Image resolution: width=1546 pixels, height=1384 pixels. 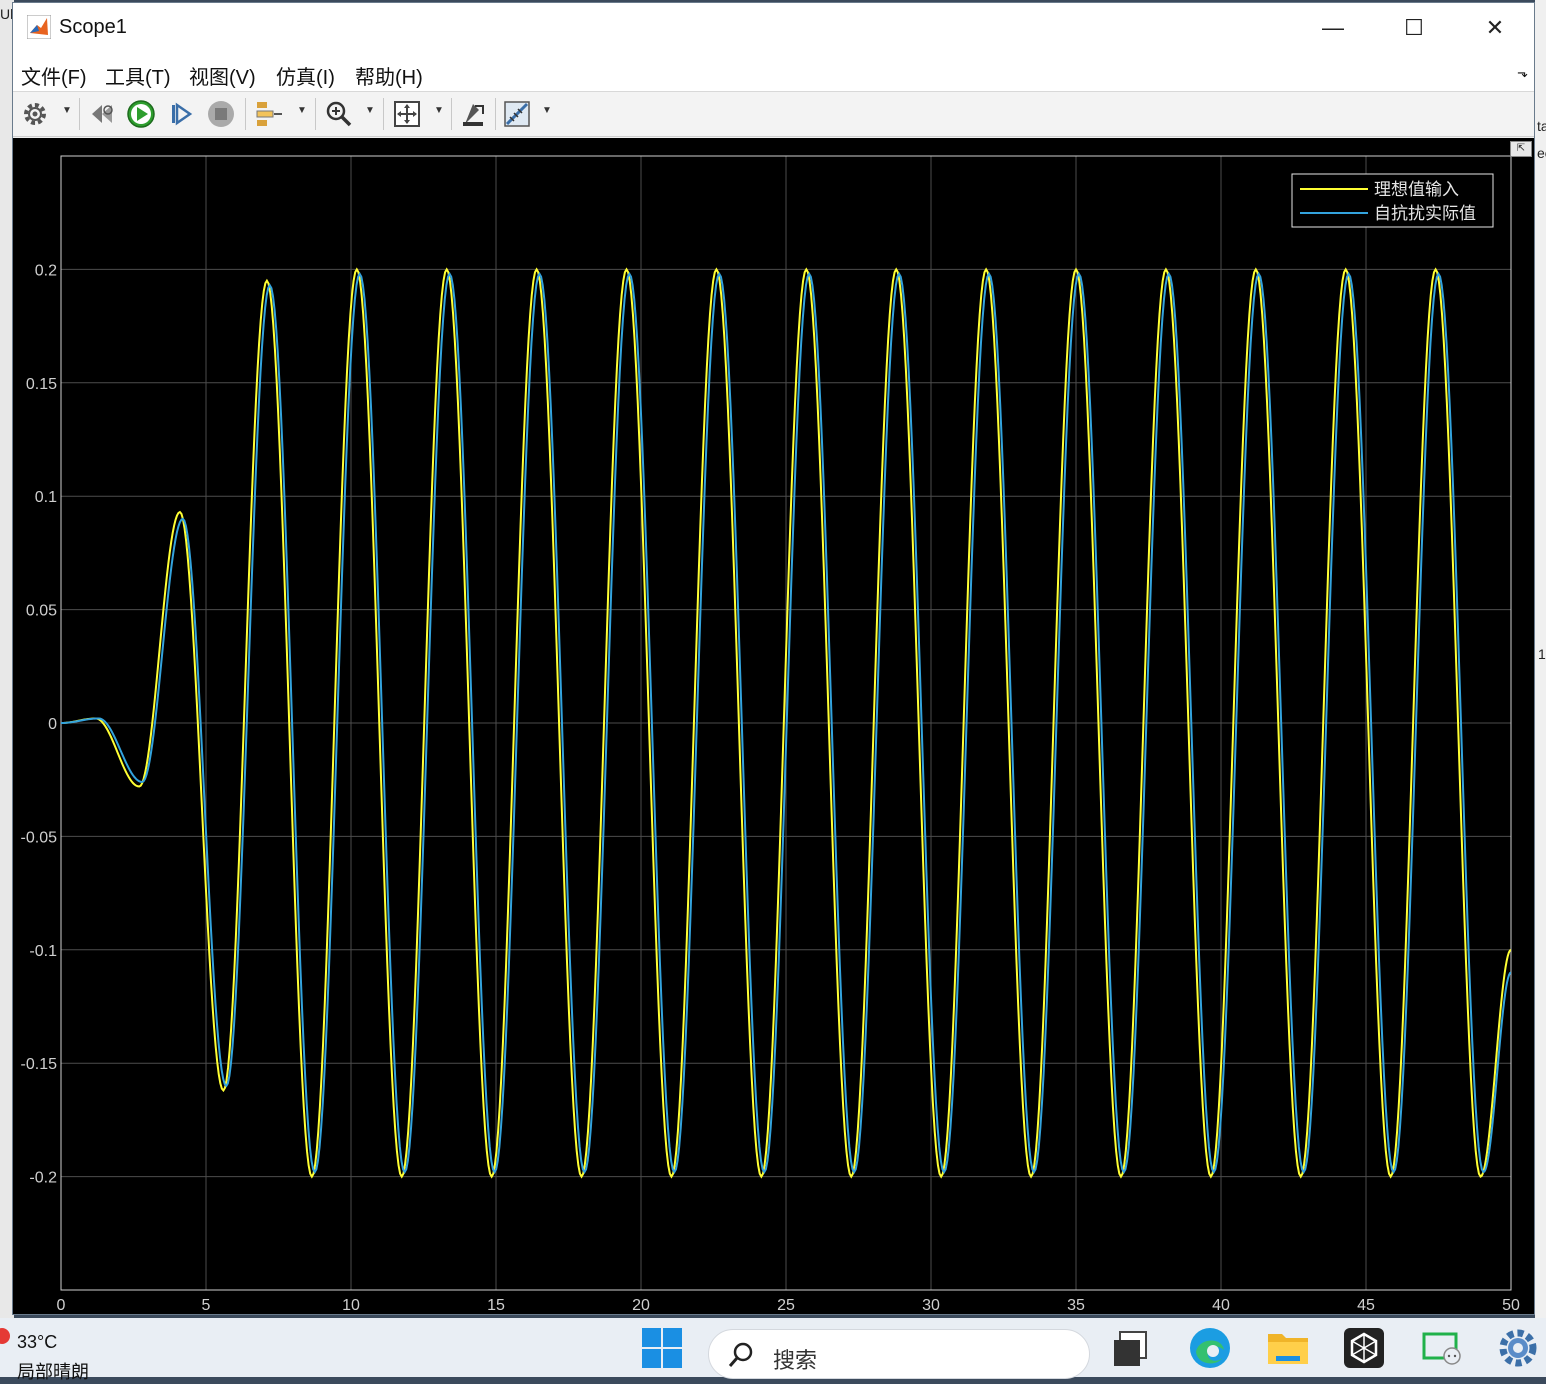 I want to click on x-tick-label: 40, so click(x=1221, y=1305).